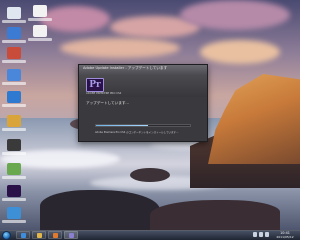 The width and height of the screenshot is (320, 240). I want to click on windows-orb-icon, so click(6, 235).